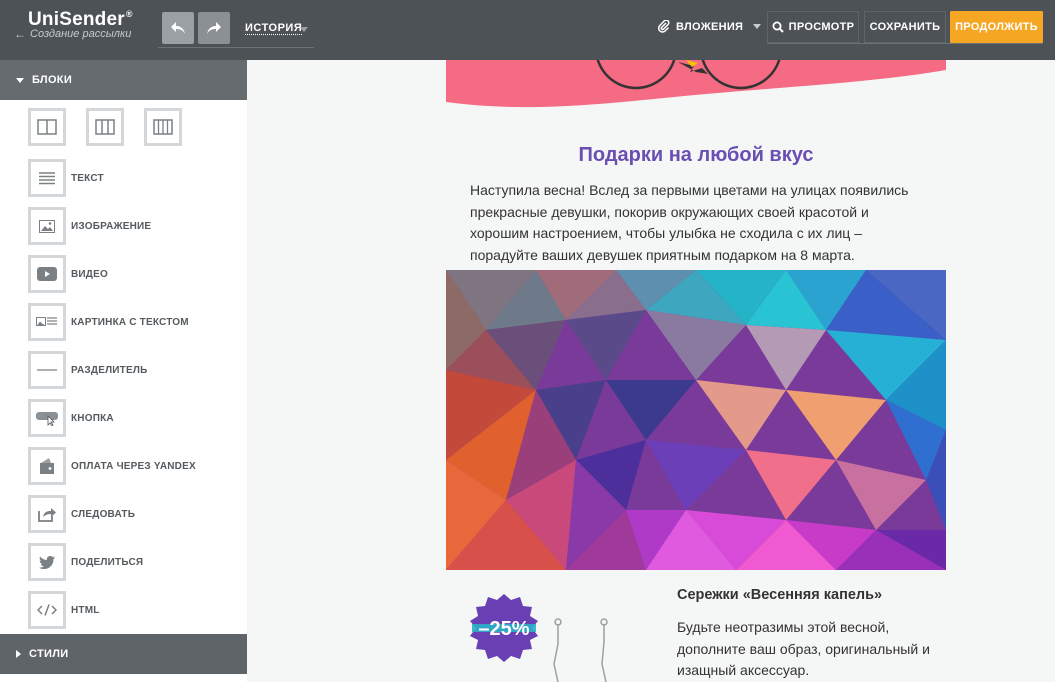 The width and height of the screenshot is (1055, 682). I want to click on share-icon, so click(47, 514).